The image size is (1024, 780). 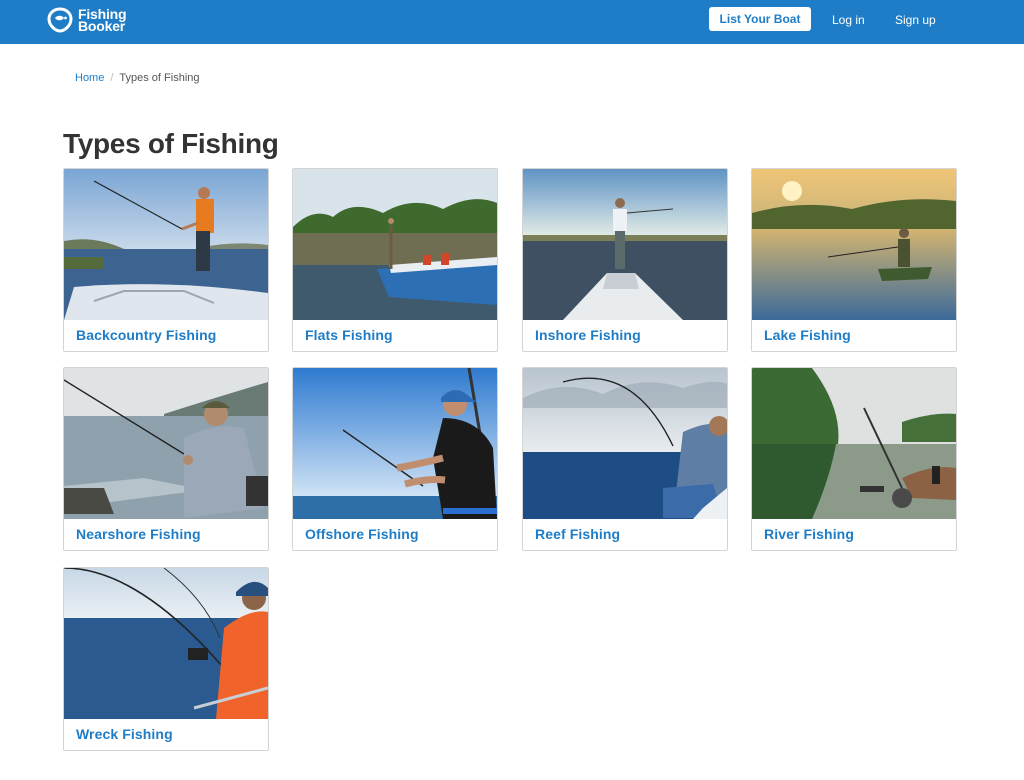 I want to click on card-reef-fishing: Reef Fishing, so click(x=625, y=459).